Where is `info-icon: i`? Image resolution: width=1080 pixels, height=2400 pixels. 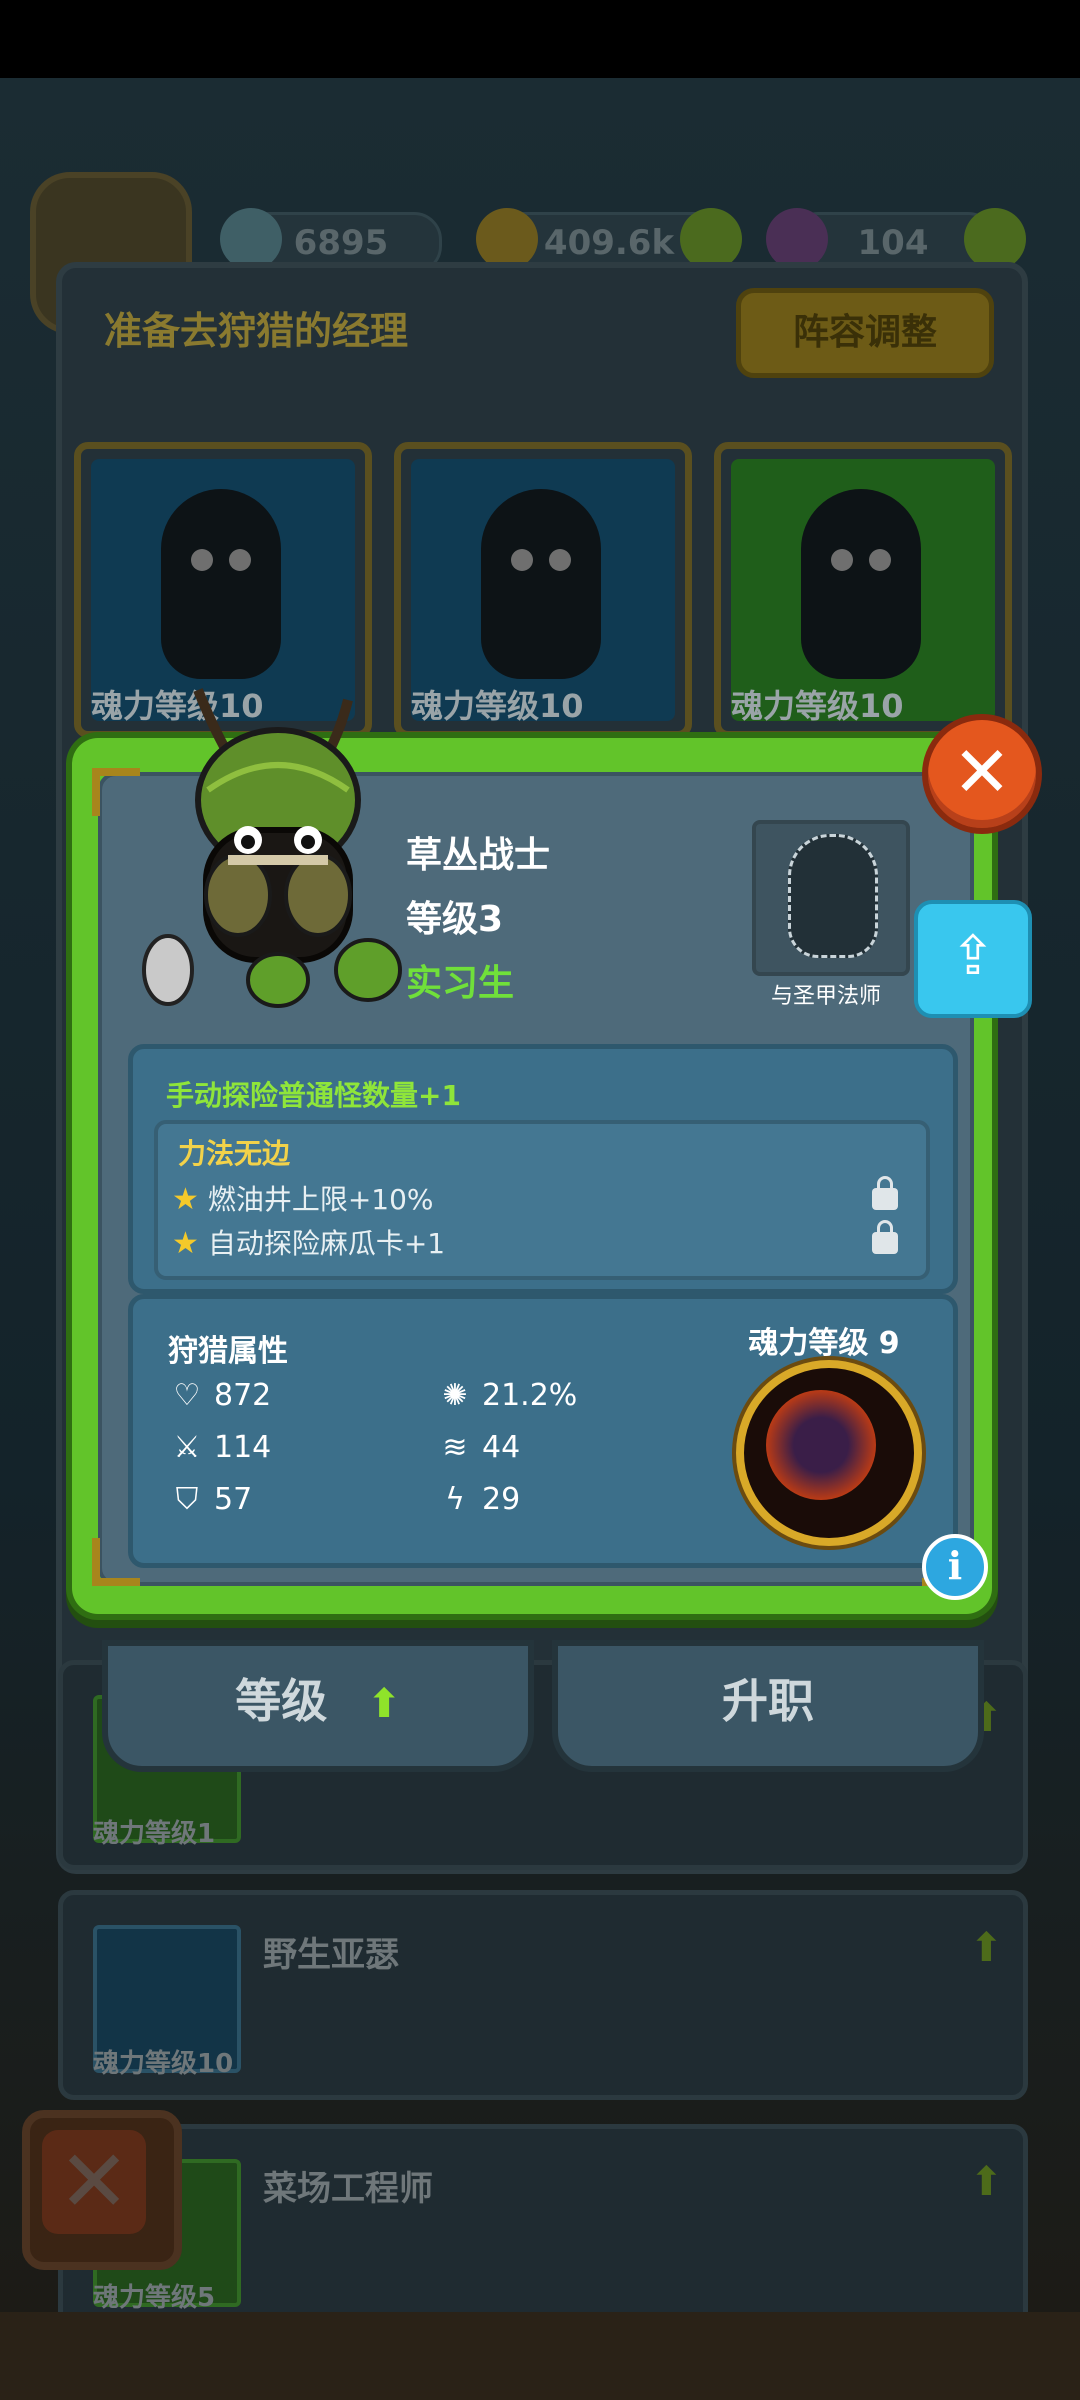 info-icon: i is located at coordinates (955, 1565).